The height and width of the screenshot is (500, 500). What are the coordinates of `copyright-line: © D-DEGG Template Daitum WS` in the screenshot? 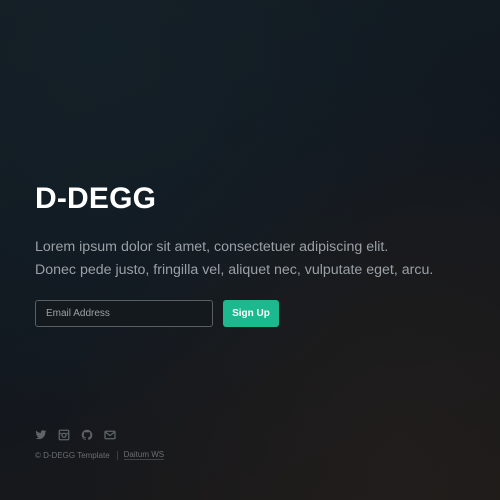 It's located at (100, 455).